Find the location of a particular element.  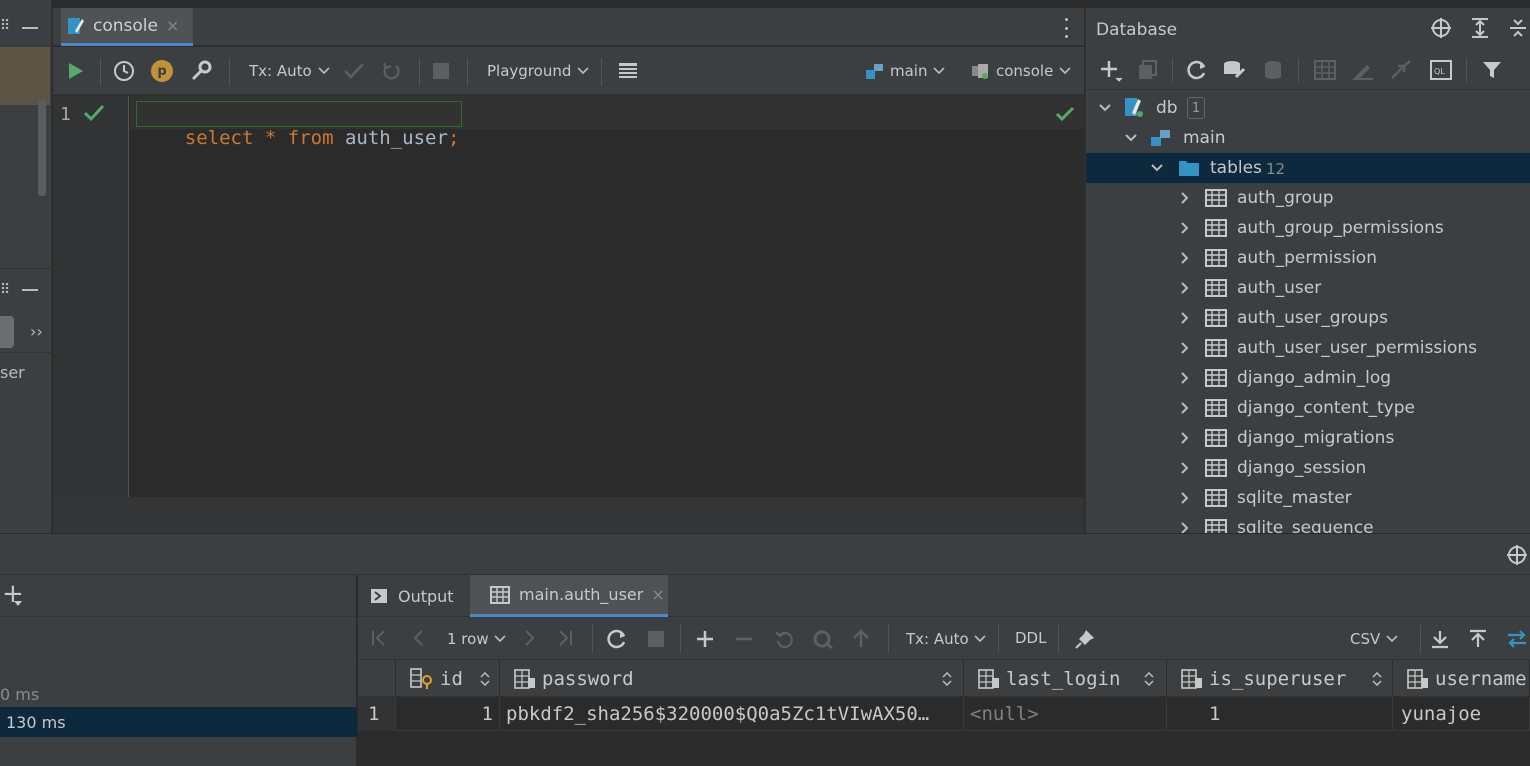

execute-button is located at coordinates (75, 71).